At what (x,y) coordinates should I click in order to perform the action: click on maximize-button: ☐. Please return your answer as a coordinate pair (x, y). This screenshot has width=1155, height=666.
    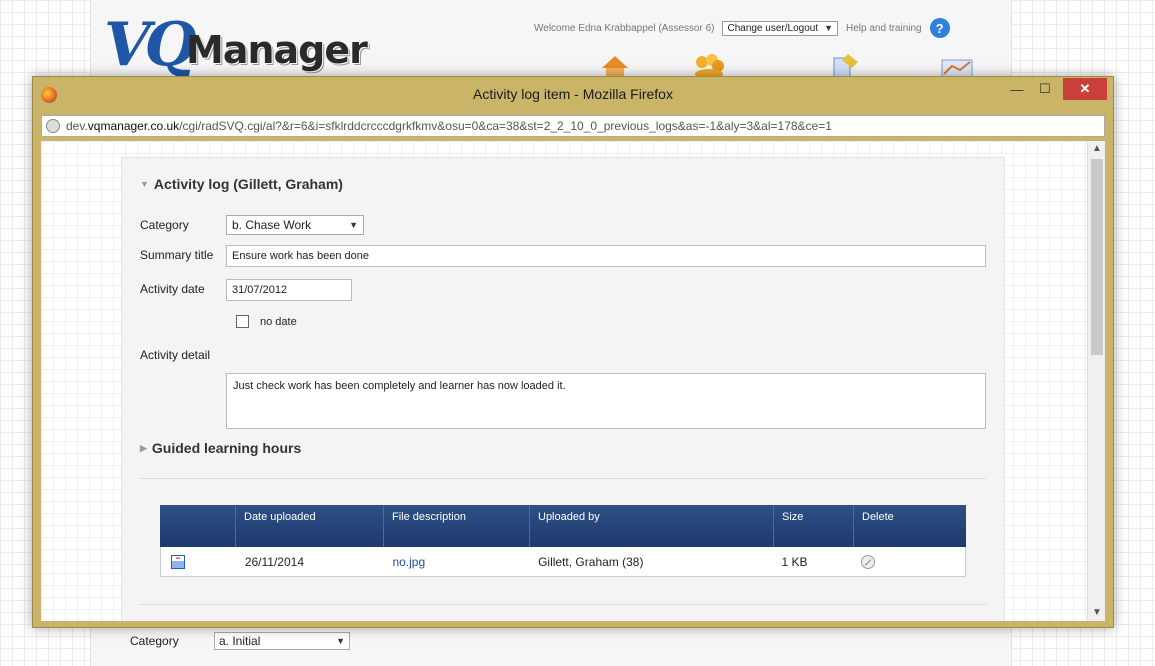
    Looking at the image, I should click on (1045, 89).